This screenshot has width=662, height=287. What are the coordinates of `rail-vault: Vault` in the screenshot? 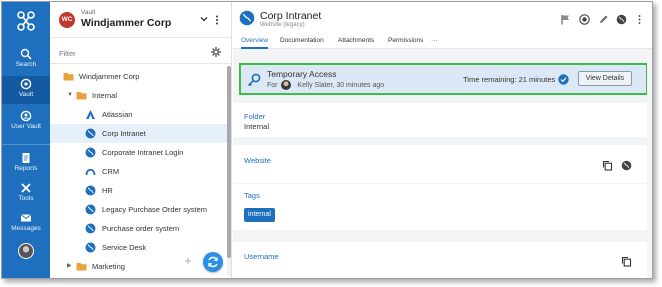 It's located at (26, 90).